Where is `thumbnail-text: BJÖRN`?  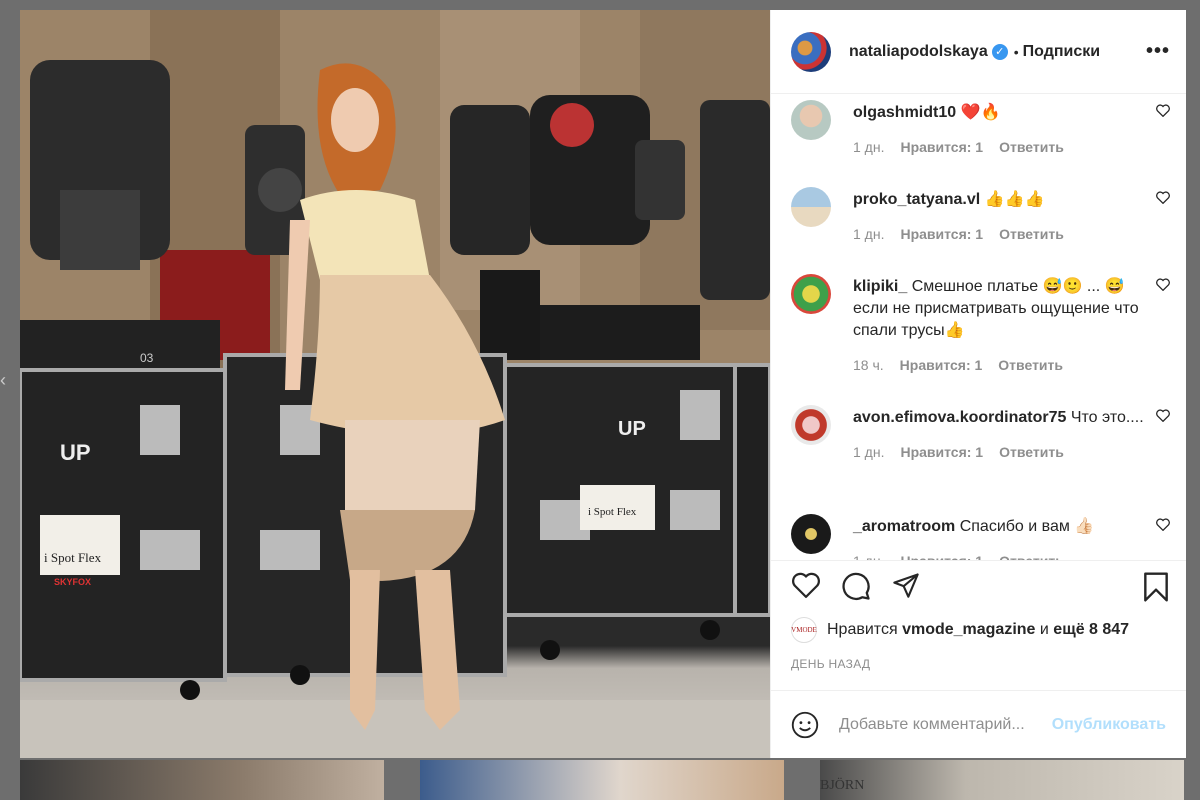
thumbnail-text: BJÖRN is located at coordinates (842, 785).